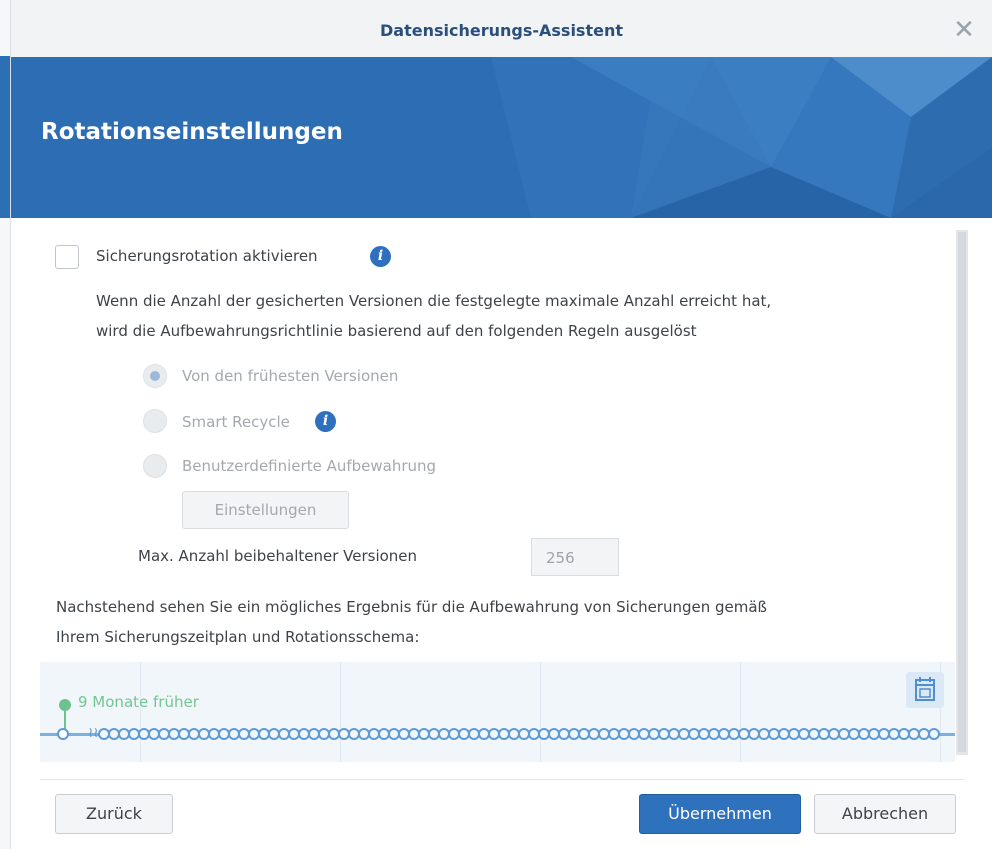 The height and width of the screenshot is (849, 992). What do you see at coordinates (278, 556) in the screenshot?
I see `max-versions-label: Max. Anzahl beibehaltener Versionen` at bounding box center [278, 556].